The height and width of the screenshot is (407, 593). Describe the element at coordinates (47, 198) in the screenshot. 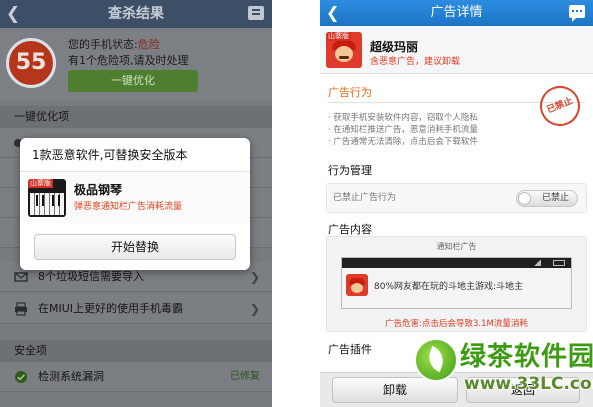

I see `piano-app-icon: 山寨版` at that location.